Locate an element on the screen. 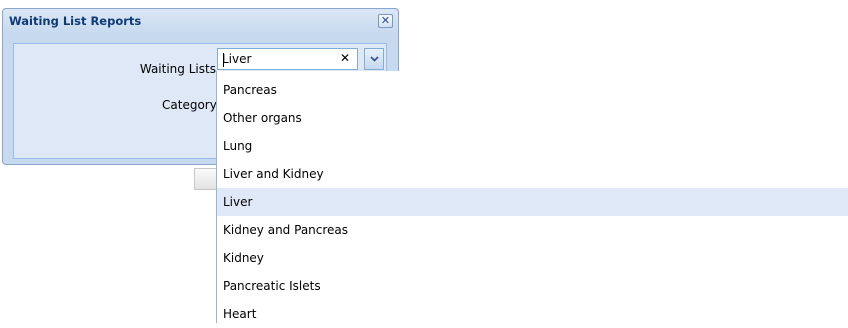 This screenshot has width=848, height=328. list-item: Kidney and Pancreas is located at coordinates (532, 230).